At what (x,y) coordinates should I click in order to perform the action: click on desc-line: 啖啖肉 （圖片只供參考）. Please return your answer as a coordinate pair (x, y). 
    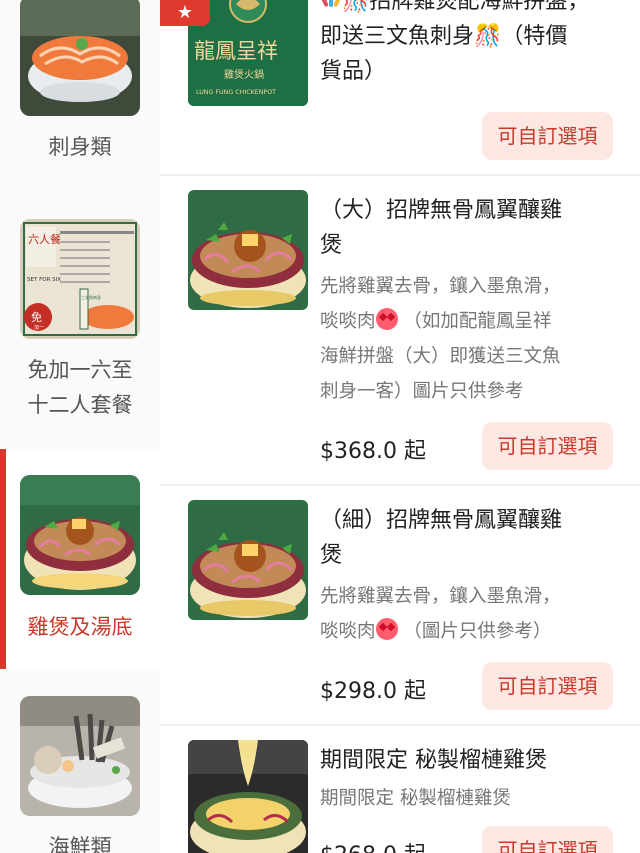
    Looking at the image, I should click on (470, 631).